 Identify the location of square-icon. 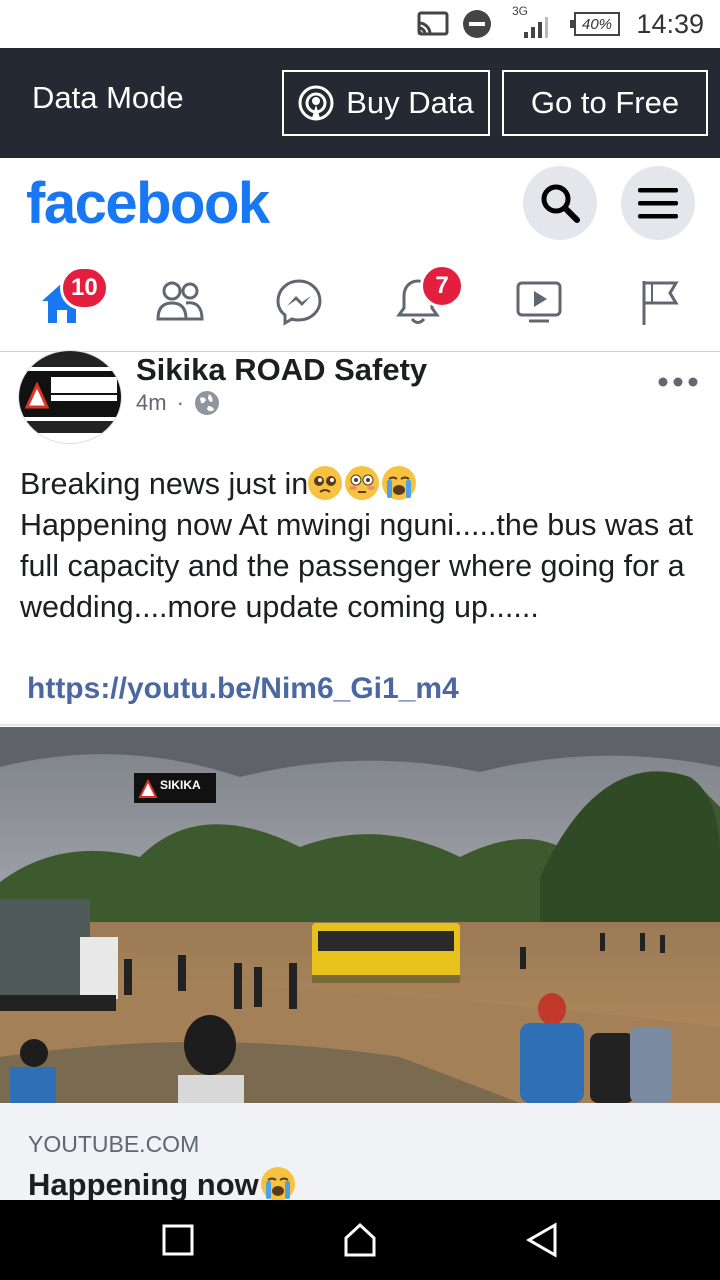
(178, 1240).